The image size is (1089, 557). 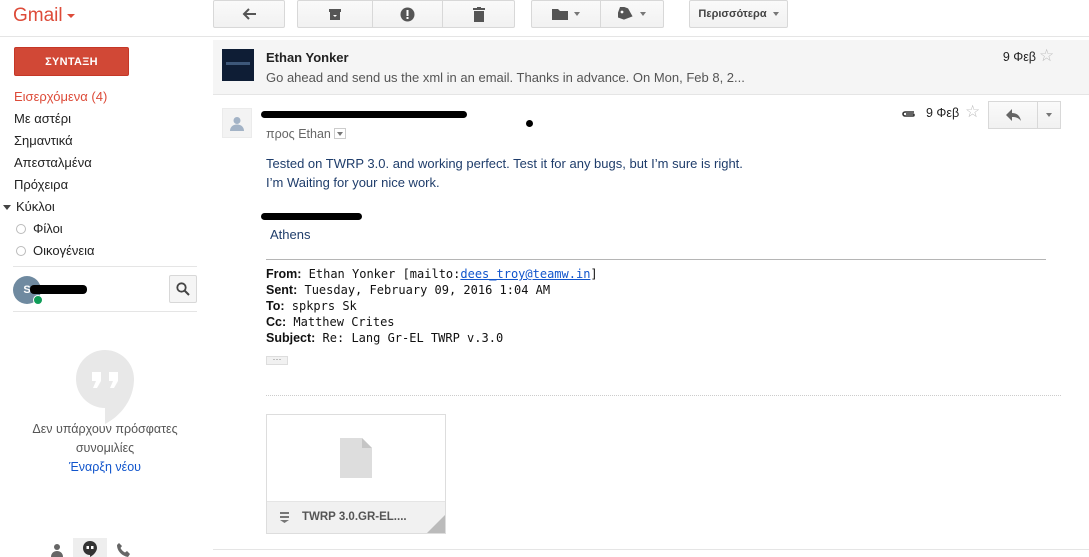 I want to click on sent-value: Tuesday, February 09, 2016 1:04 AM, so click(x=427, y=290).